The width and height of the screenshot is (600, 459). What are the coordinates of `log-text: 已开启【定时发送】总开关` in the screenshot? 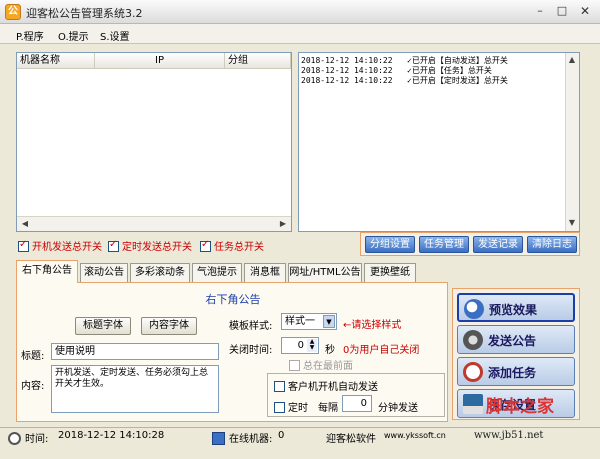 It's located at (459, 80).